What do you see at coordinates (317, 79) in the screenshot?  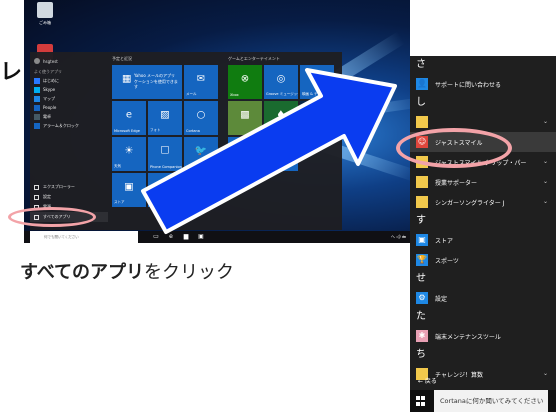 I see `film-icon: ▶` at bounding box center [317, 79].